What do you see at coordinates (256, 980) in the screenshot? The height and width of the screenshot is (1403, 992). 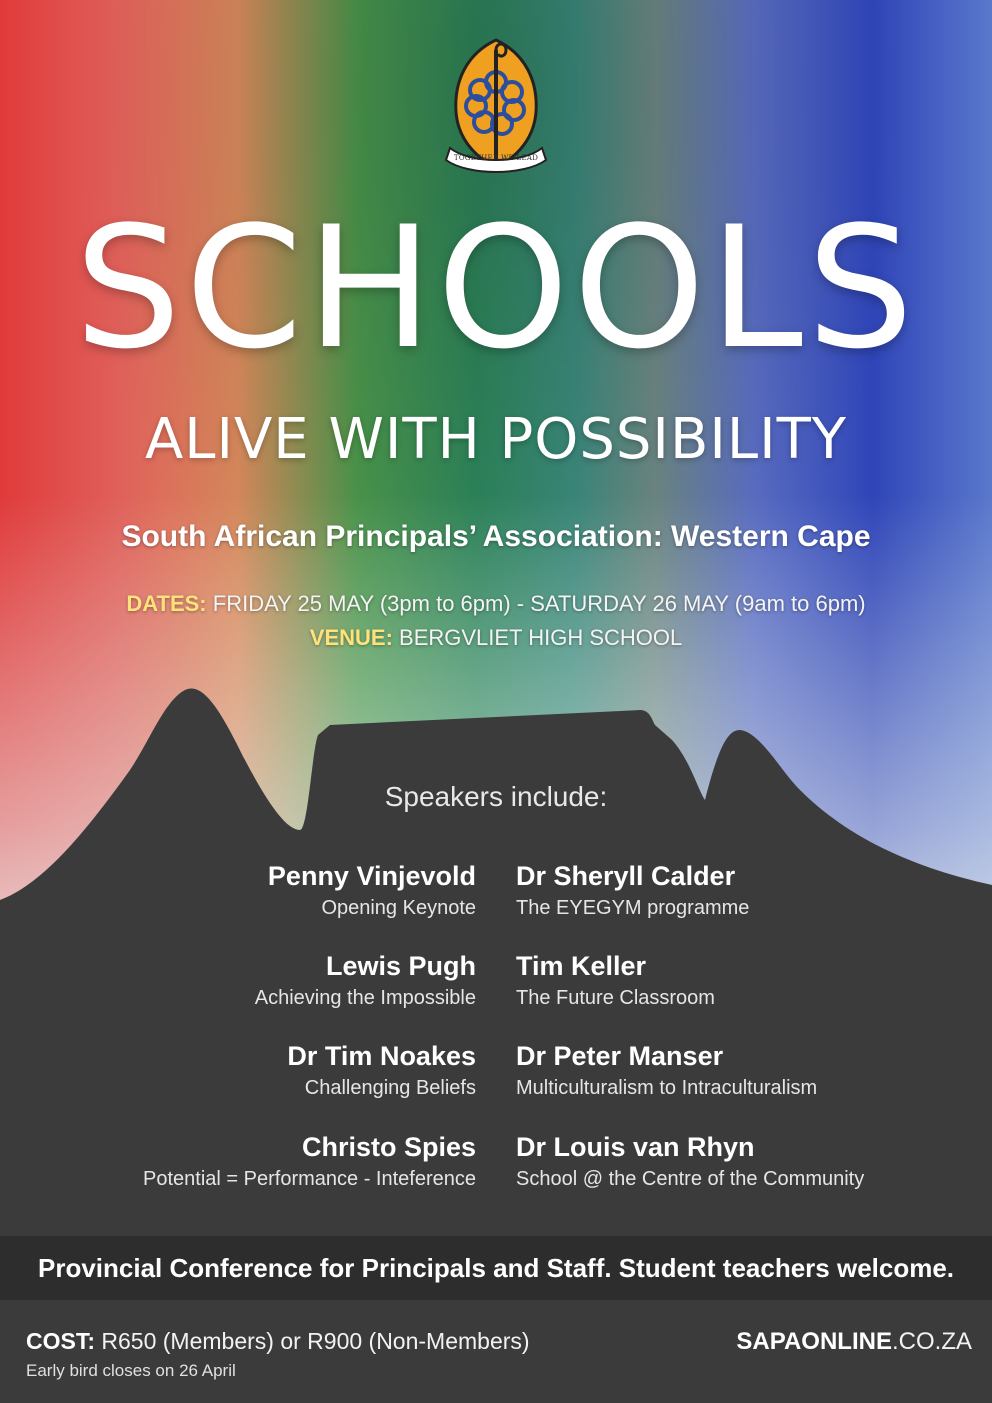 I see `speaker-item: Lewis Pugh Achieving the Impossible` at bounding box center [256, 980].